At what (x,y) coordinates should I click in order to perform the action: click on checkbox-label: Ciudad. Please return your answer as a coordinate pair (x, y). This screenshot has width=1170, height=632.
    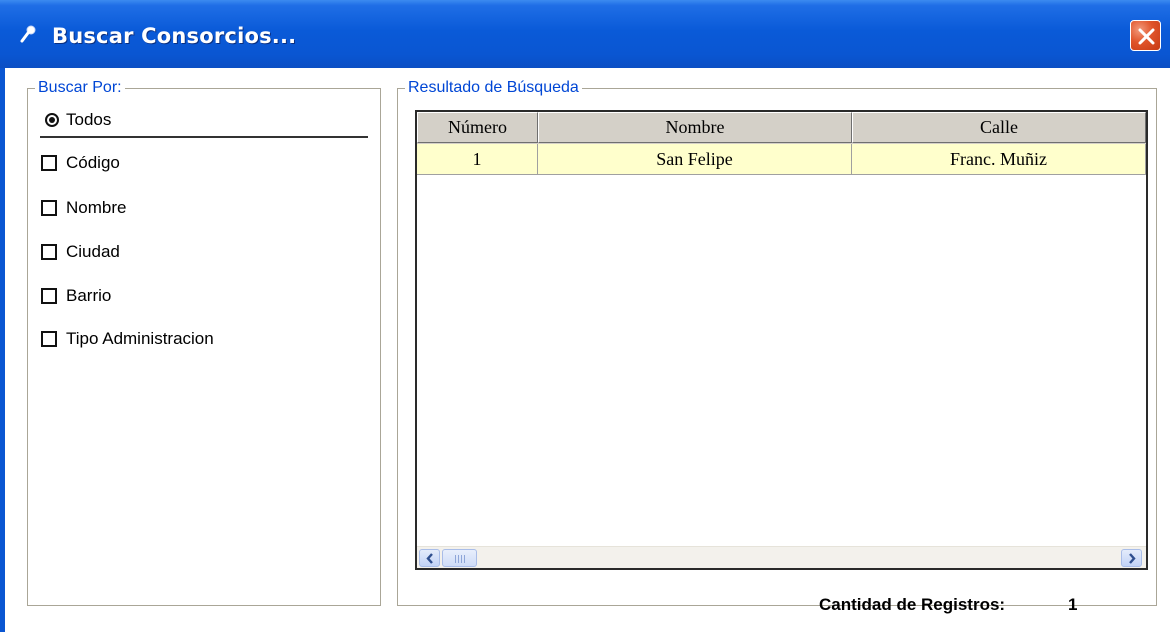
    Looking at the image, I should click on (93, 251).